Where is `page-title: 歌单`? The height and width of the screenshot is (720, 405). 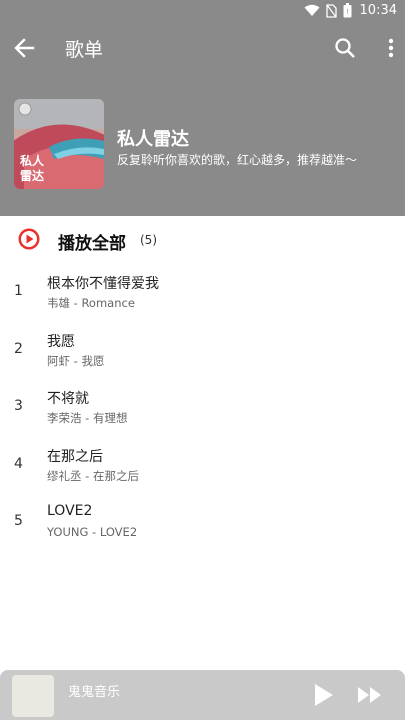
page-title: 歌单 is located at coordinates (84, 50).